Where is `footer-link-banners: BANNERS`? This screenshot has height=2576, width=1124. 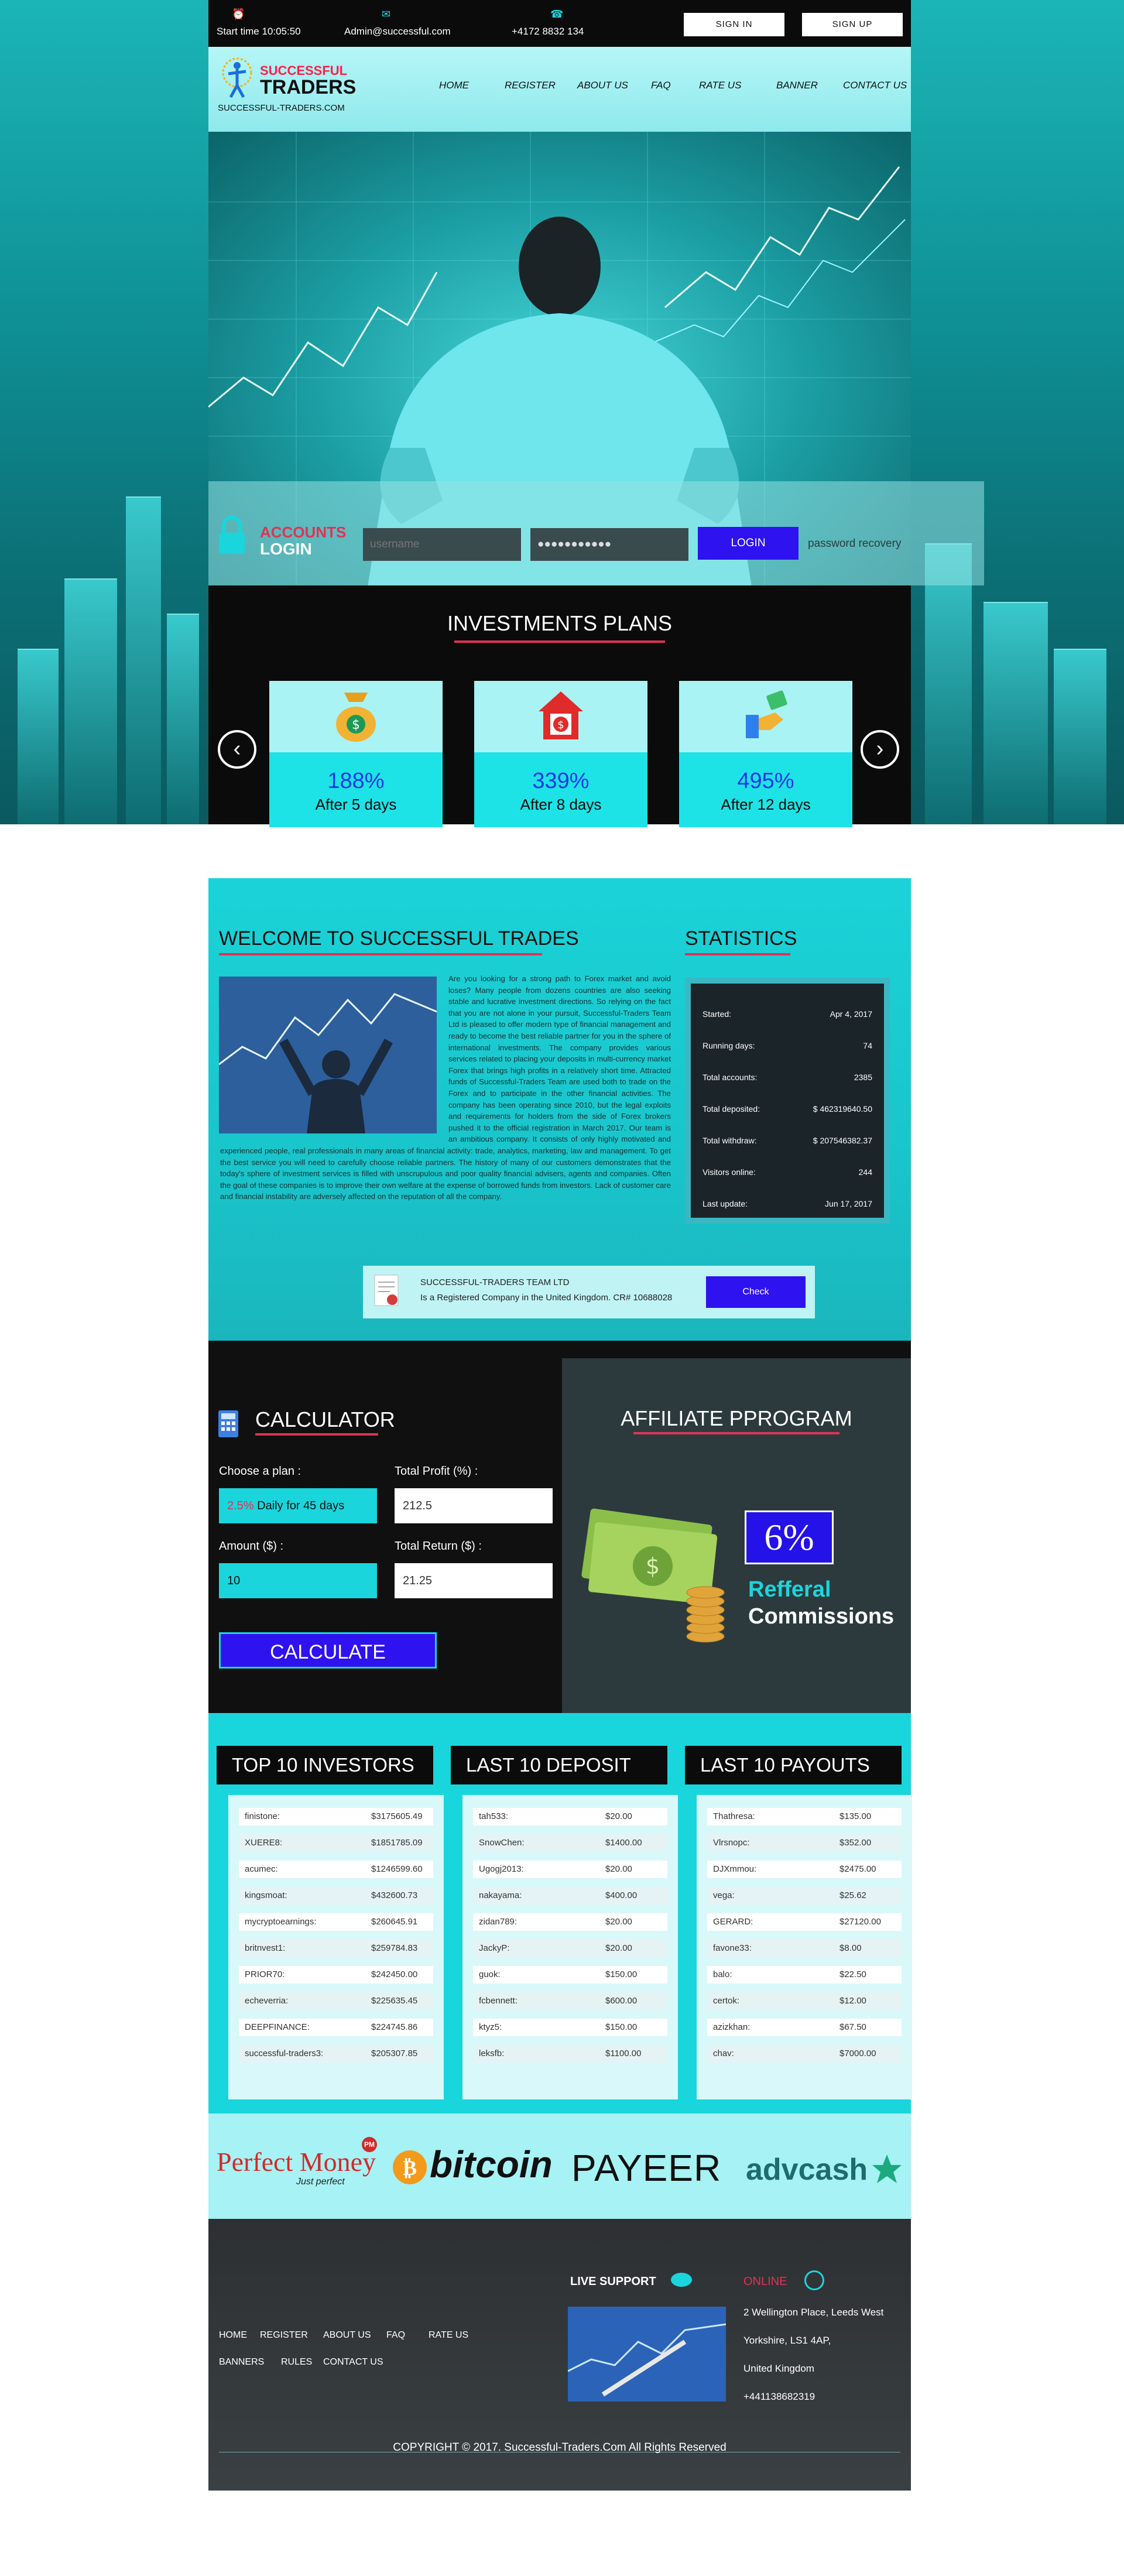 footer-link-banners: BANNERS is located at coordinates (242, 2362).